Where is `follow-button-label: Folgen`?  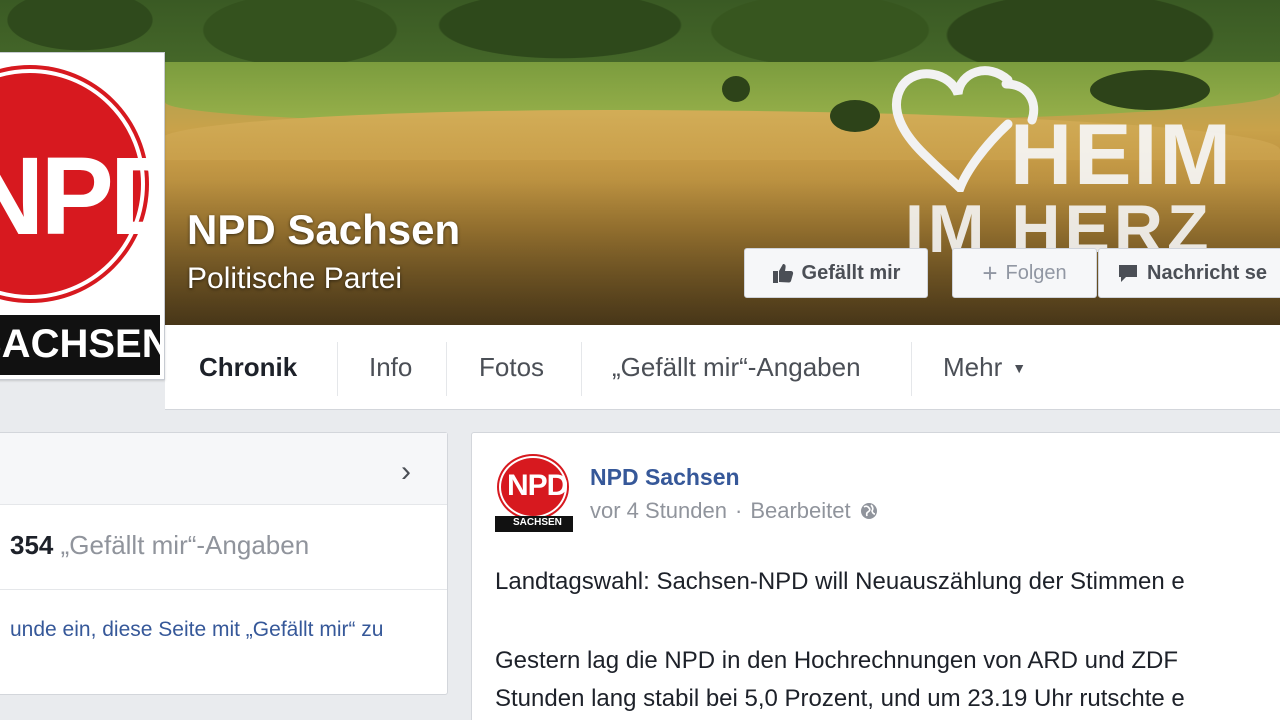
follow-button-label: Folgen is located at coordinates (1036, 272).